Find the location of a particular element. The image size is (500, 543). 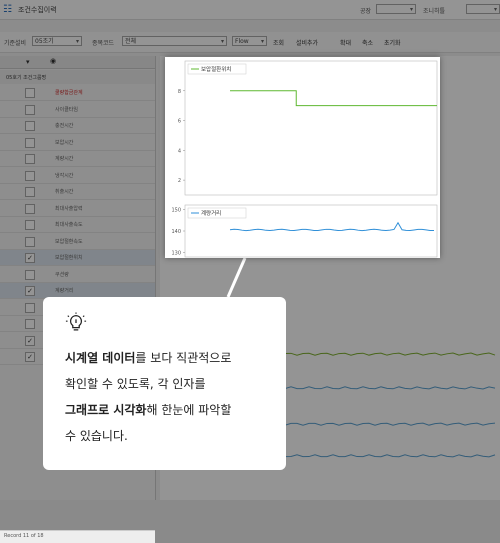

tooltip-line-2: 확인할 수 있도록, 각 인자를 is located at coordinates (135, 384).